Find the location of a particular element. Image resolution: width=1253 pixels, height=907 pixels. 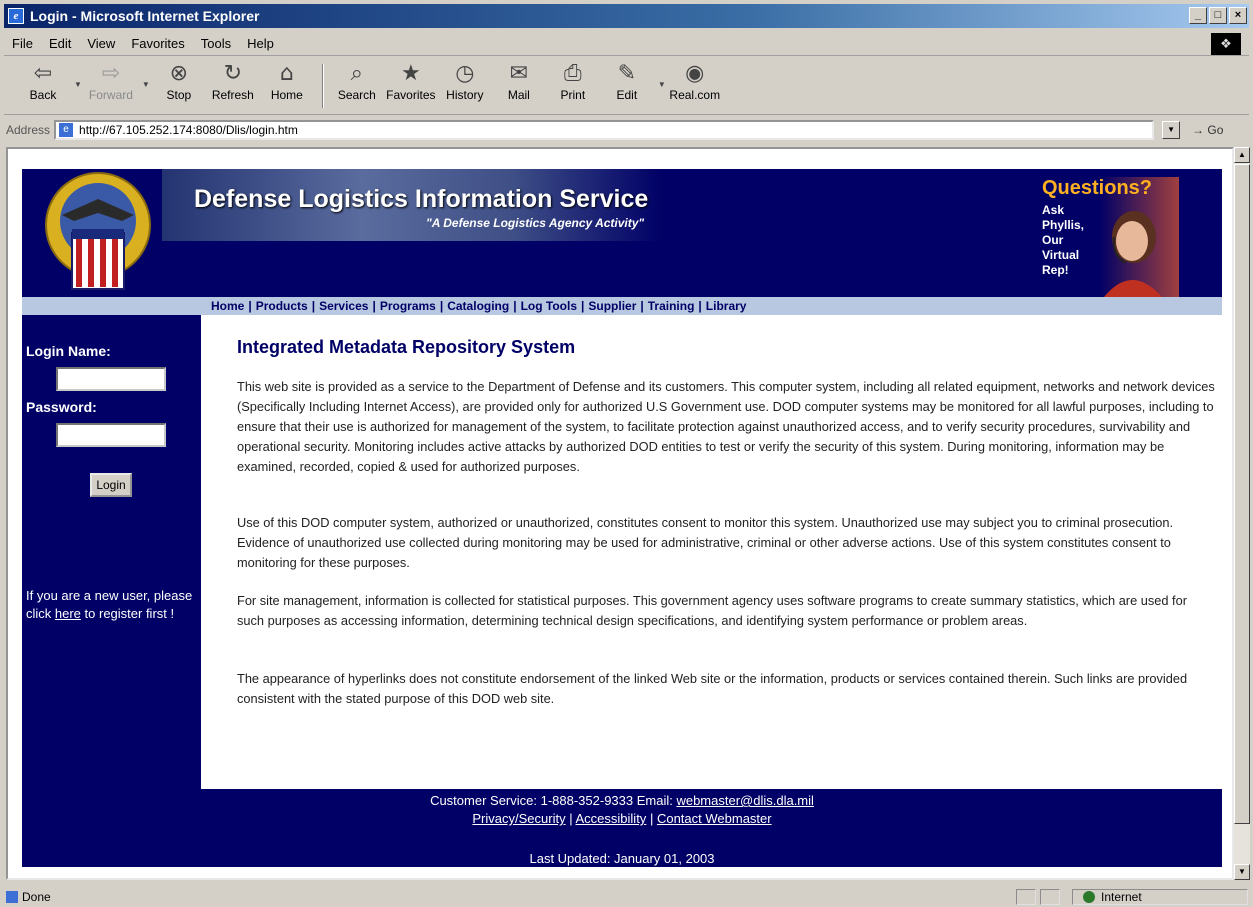

menu-favorites: Favorites is located at coordinates (157, 43).